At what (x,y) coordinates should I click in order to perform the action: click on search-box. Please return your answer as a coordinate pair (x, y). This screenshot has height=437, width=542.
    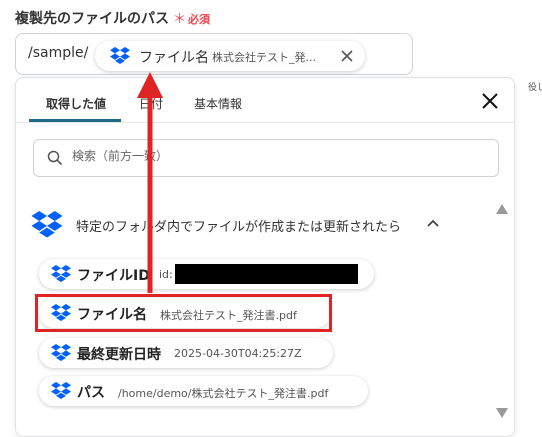
    Looking at the image, I should click on (266, 158).